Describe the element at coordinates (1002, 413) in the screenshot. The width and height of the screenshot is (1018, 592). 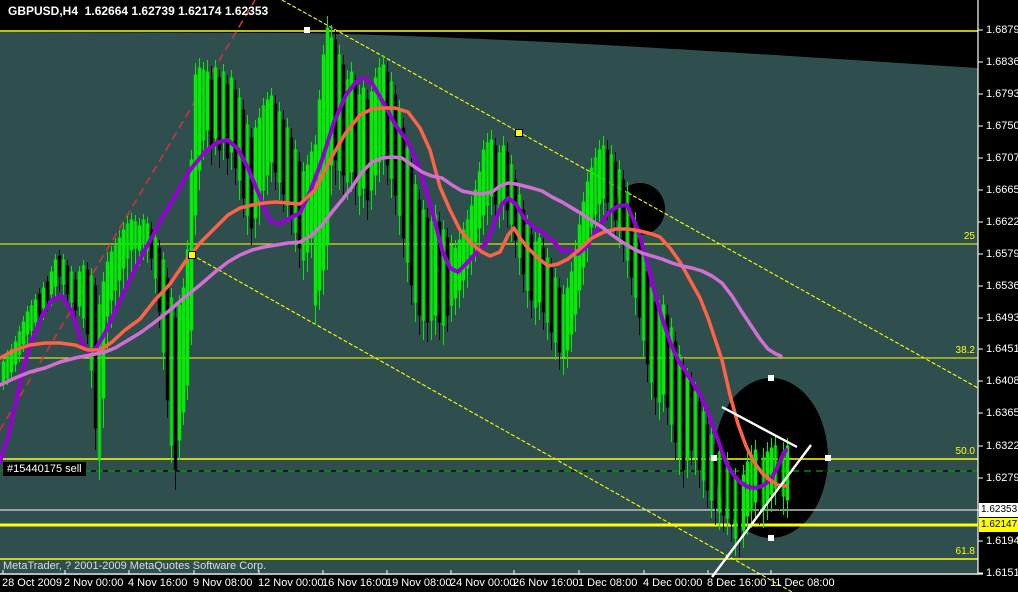
I see `price-tick-label: 1.63650` at that location.